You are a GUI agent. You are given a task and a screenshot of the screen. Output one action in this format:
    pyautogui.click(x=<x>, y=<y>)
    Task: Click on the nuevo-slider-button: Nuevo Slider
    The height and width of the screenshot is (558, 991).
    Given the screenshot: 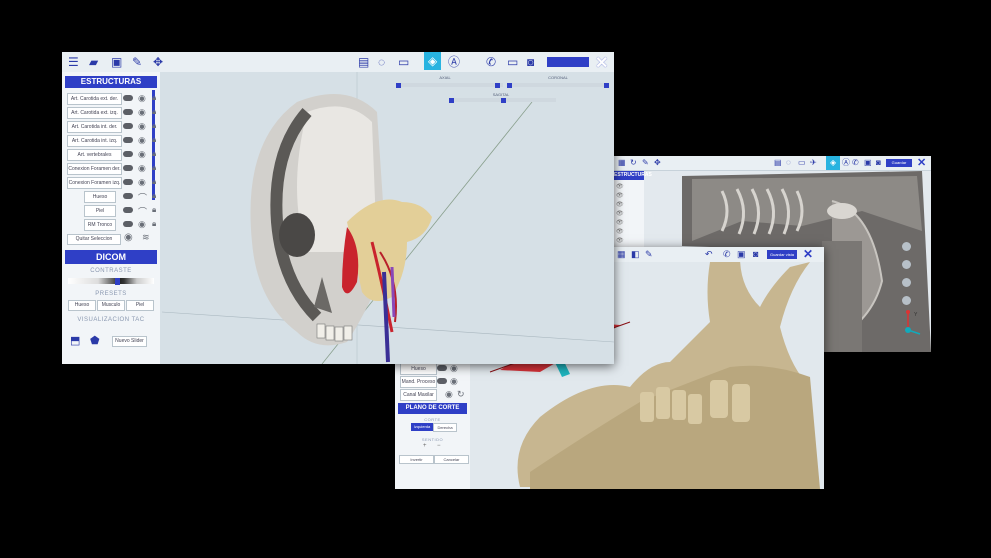 What is the action you would take?
    pyautogui.click(x=129, y=341)
    